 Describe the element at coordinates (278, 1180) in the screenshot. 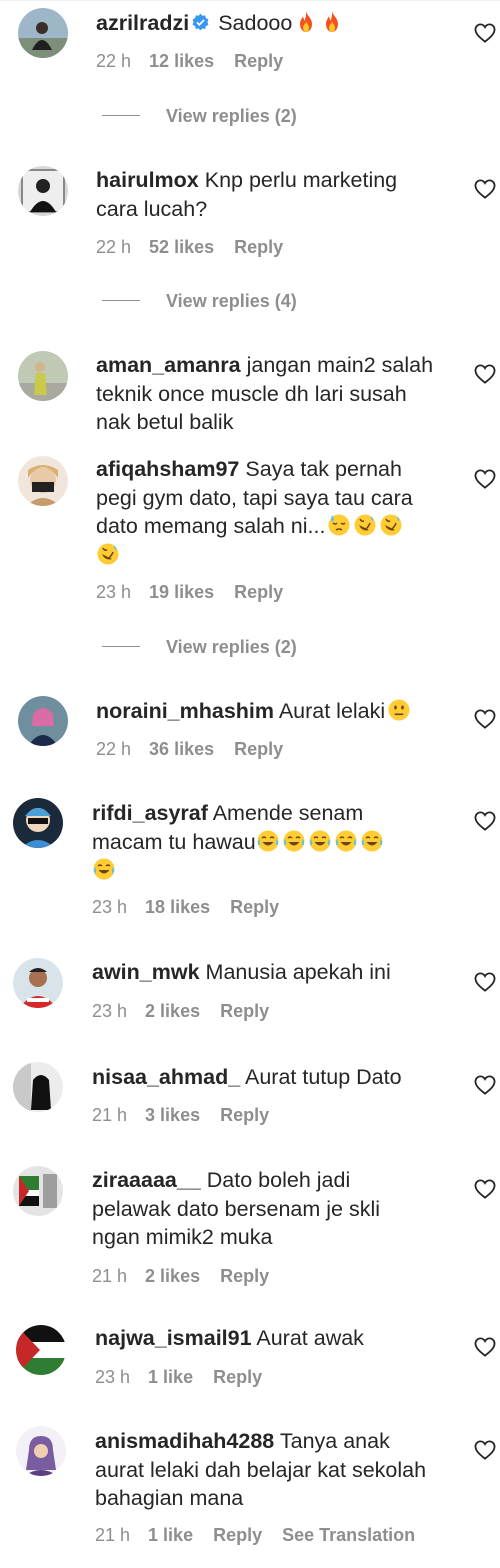

I see `comment-body: Dato boleh jadi` at that location.